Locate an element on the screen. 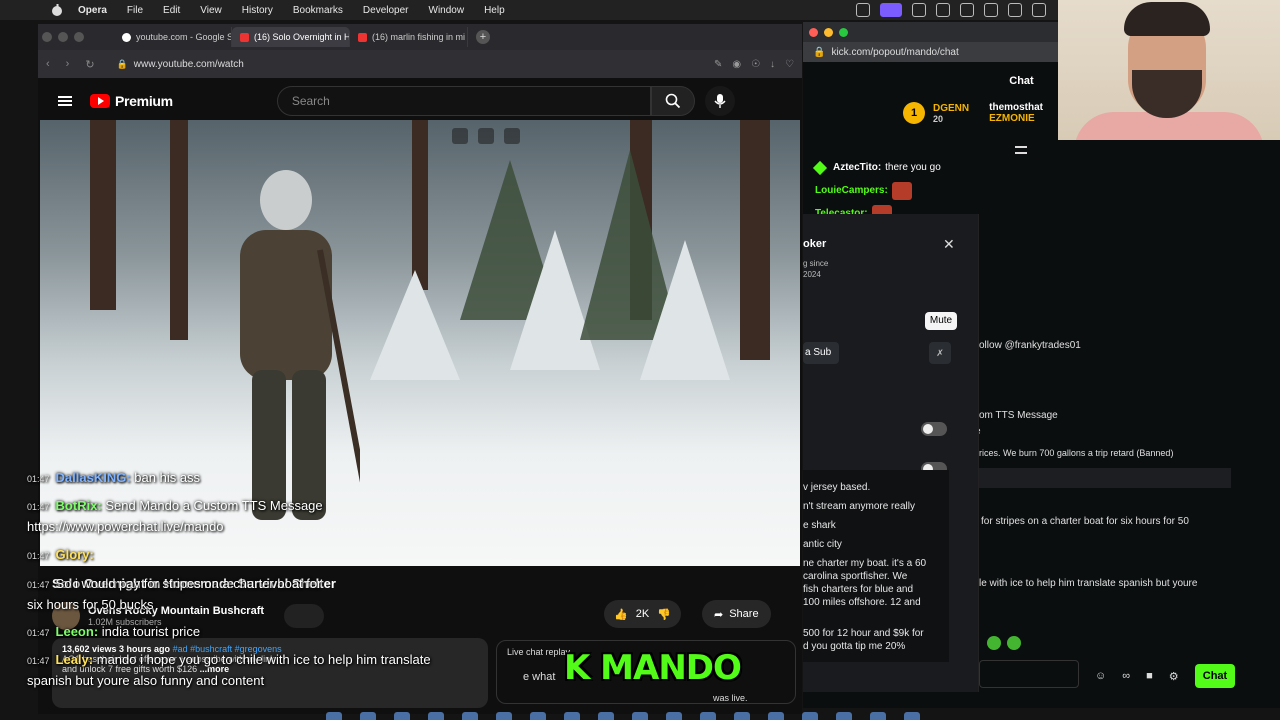 The image size is (1280, 720). emoji-icon: ☺ is located at coordinates (1100, 676).